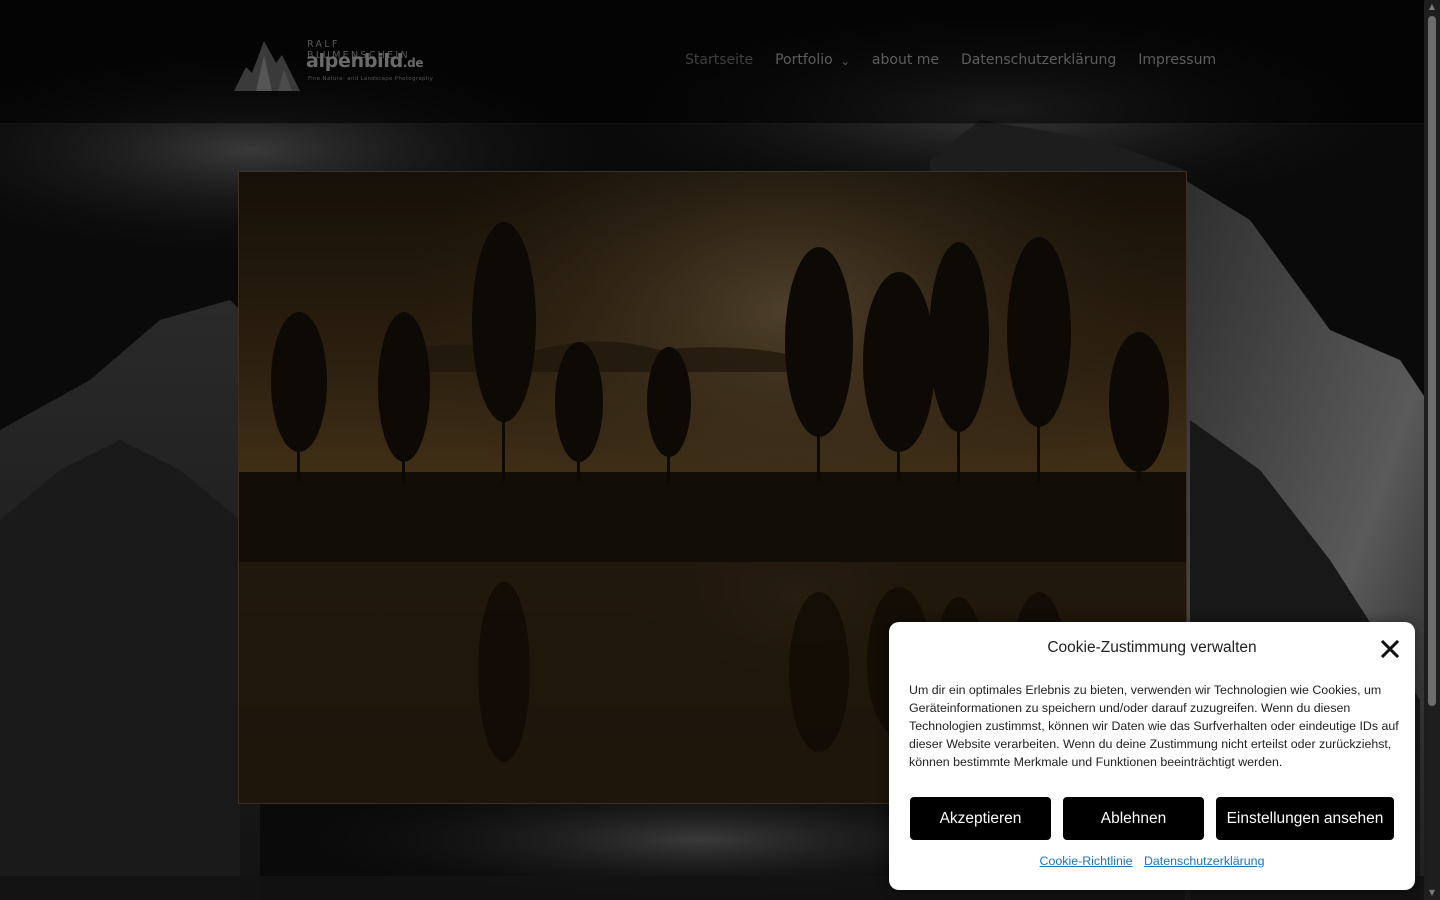 The height and width of the screenshot is (900, 1440). Describe the element at coordinates (1038, 60) in the screenshot. I see `nav-item-datenschutzerklaerung: Datenschutzerklärung` at that location.